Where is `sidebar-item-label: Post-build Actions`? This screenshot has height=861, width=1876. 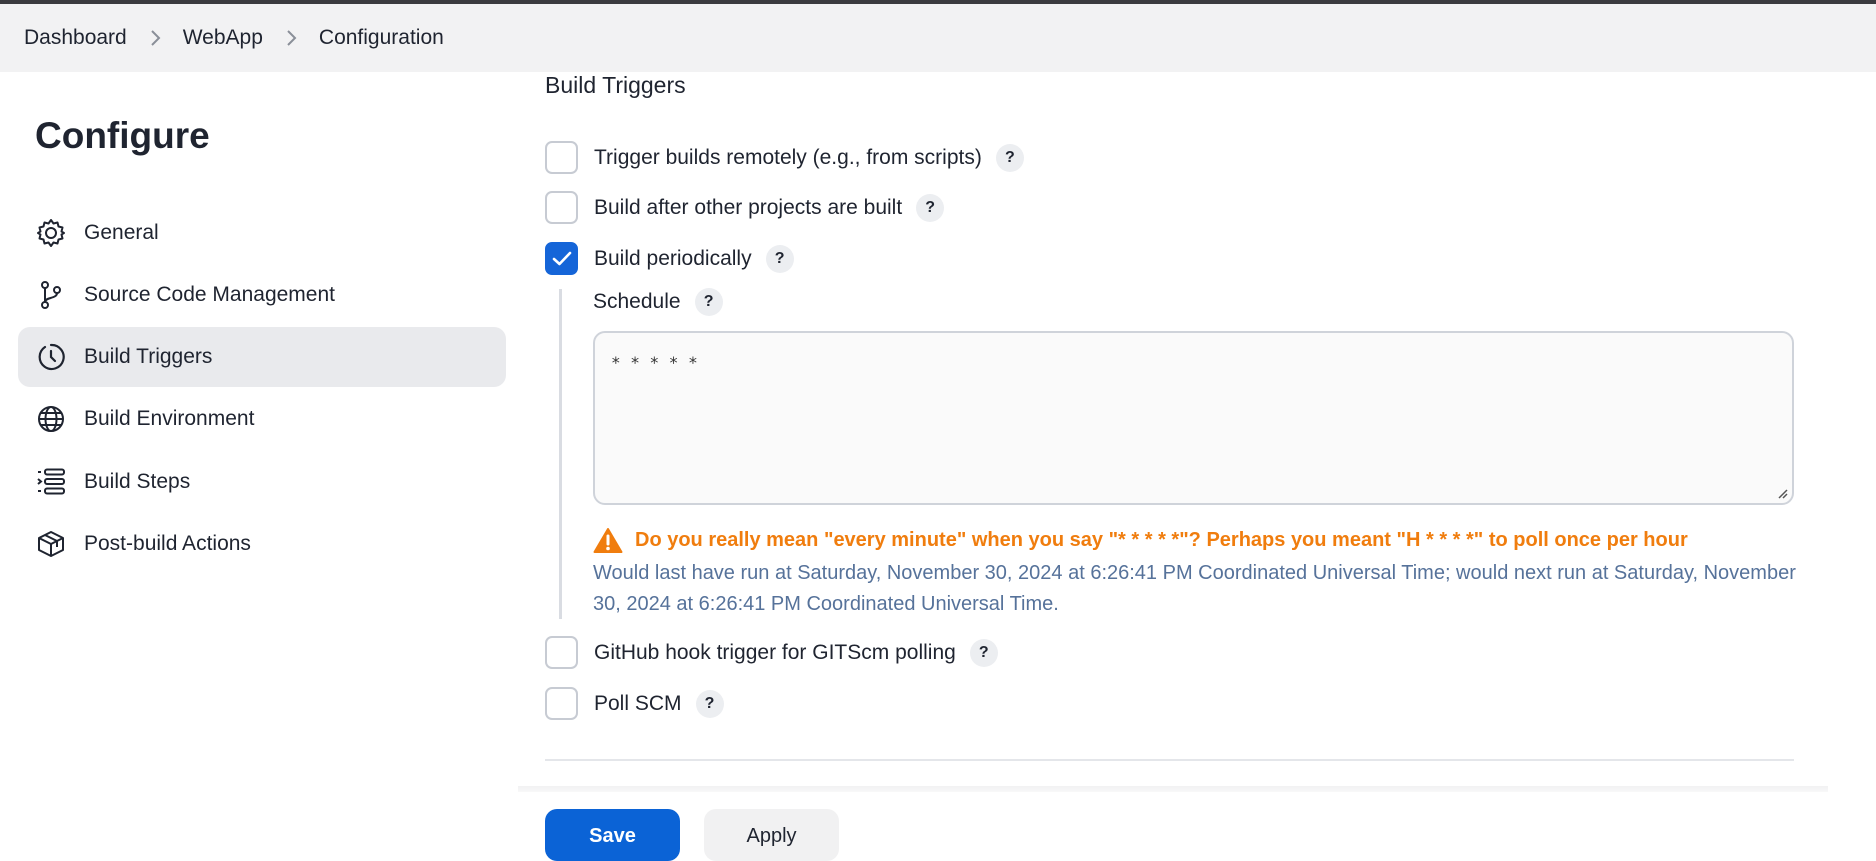
sidebar-item-label: Post-build Actions is located at coordinates (167, 543).